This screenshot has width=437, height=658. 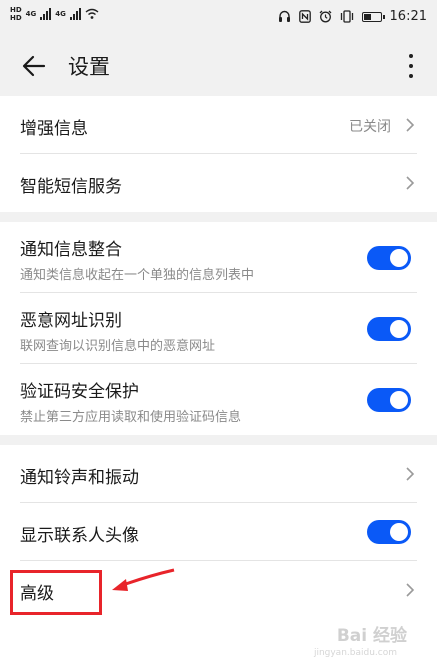 What do you see at coordinates (218, 125) in the screenshot?
I see `row-enhanced-info: 增强信息 已关闭` at bounding box center [218, 125].